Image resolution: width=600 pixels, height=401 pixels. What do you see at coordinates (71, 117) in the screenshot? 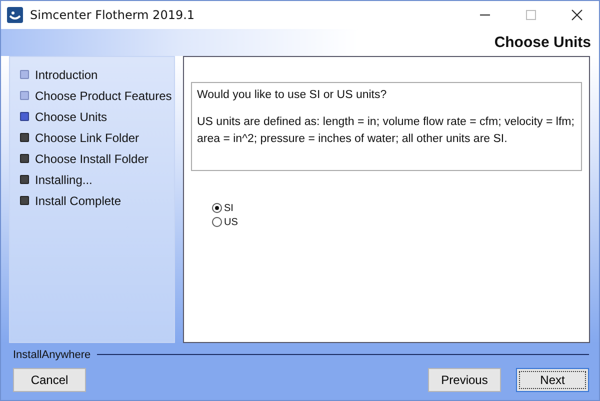
I see `step-label: Choose Units` at bounding box center [71, 117].